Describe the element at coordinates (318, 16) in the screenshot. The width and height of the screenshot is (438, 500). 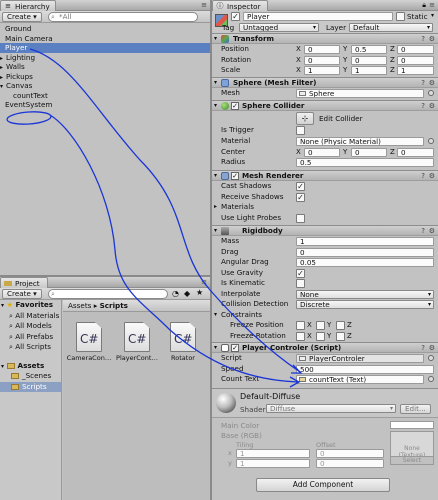
I see `object-name-input: Player` at that location.